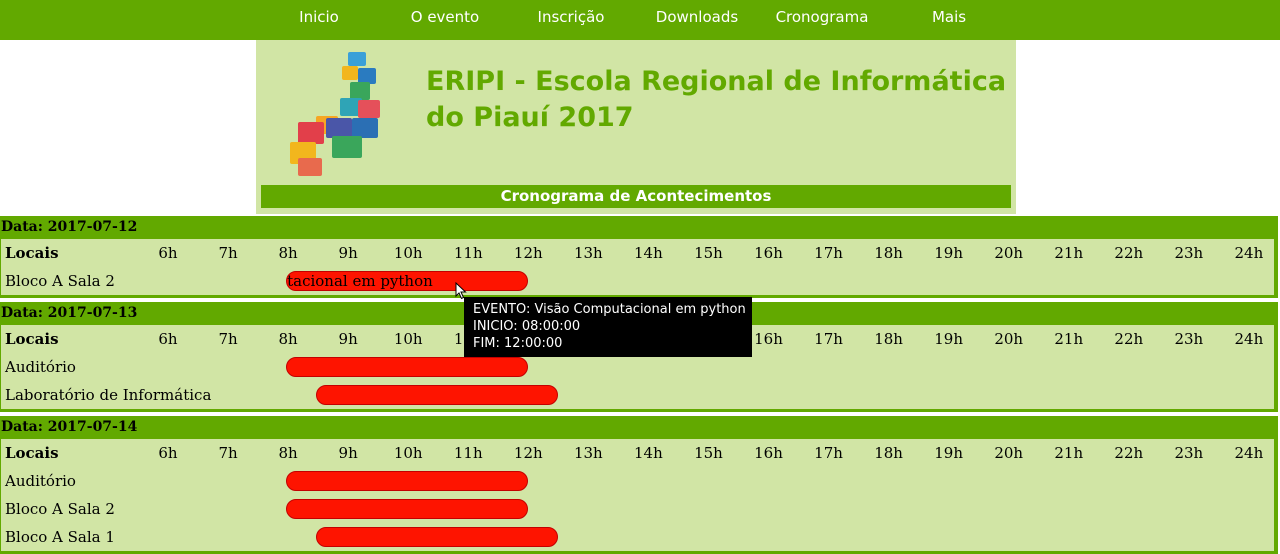  Describe the element at coordinates (461, 291) in the screenshot. I see `mouse-pointer-icon` at that location.